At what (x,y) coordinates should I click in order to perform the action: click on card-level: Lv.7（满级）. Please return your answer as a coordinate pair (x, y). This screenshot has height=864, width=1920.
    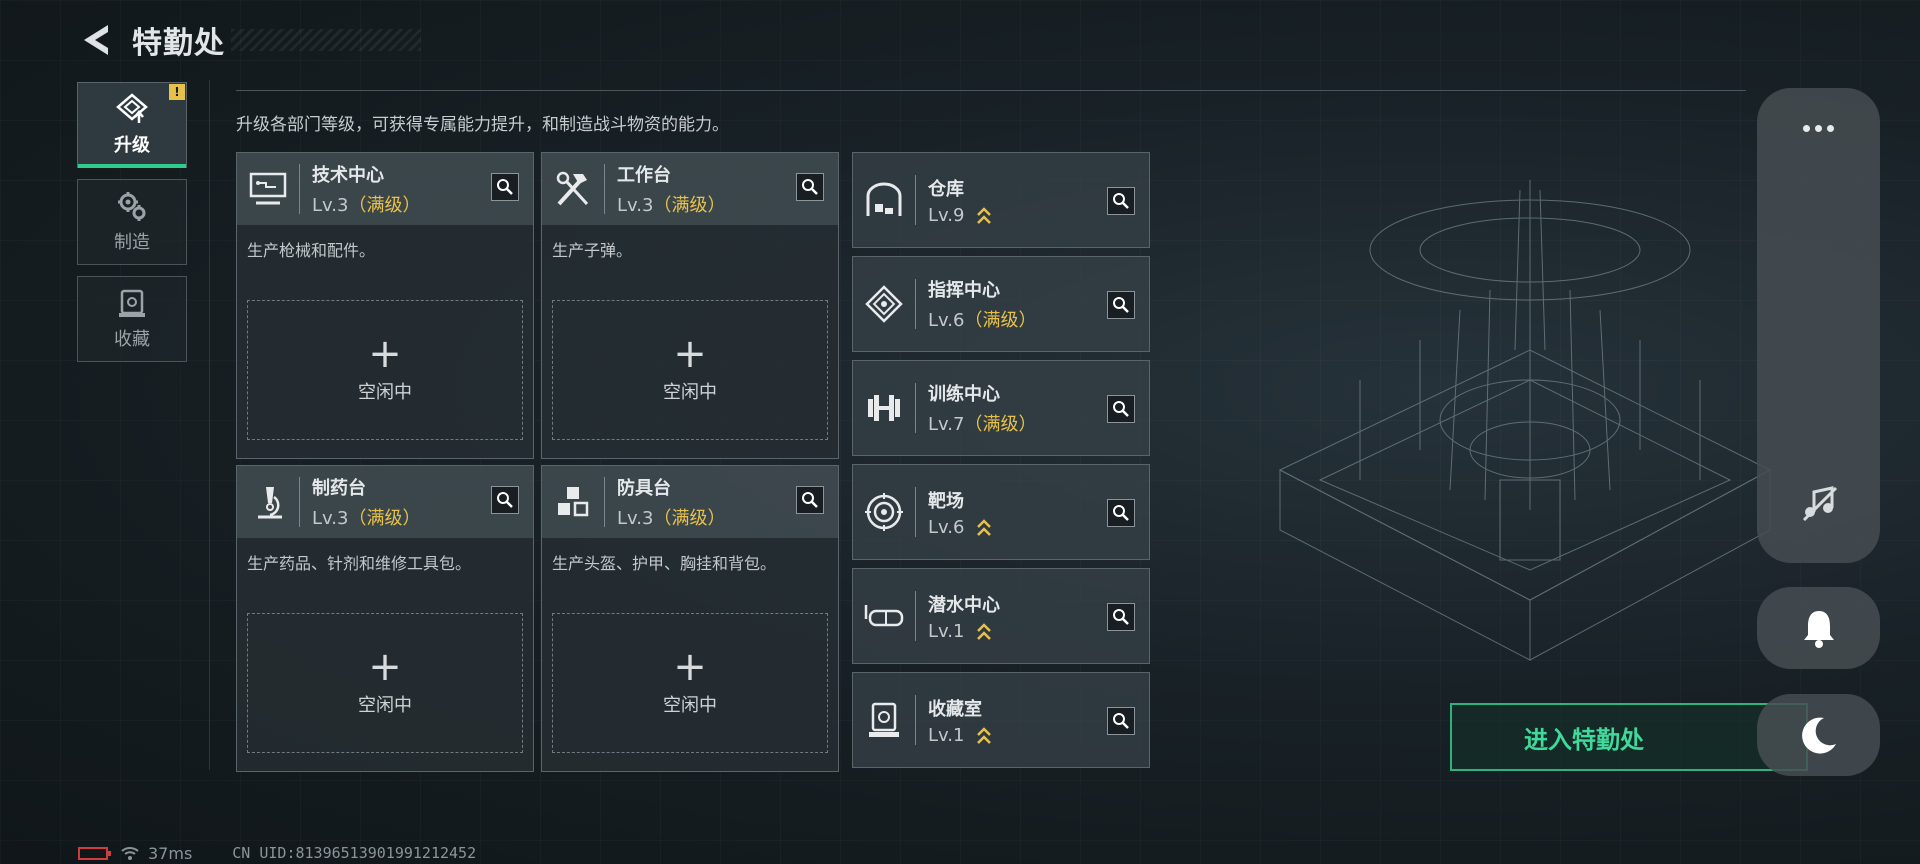
    Looking at the image, I should click on (982, 423).